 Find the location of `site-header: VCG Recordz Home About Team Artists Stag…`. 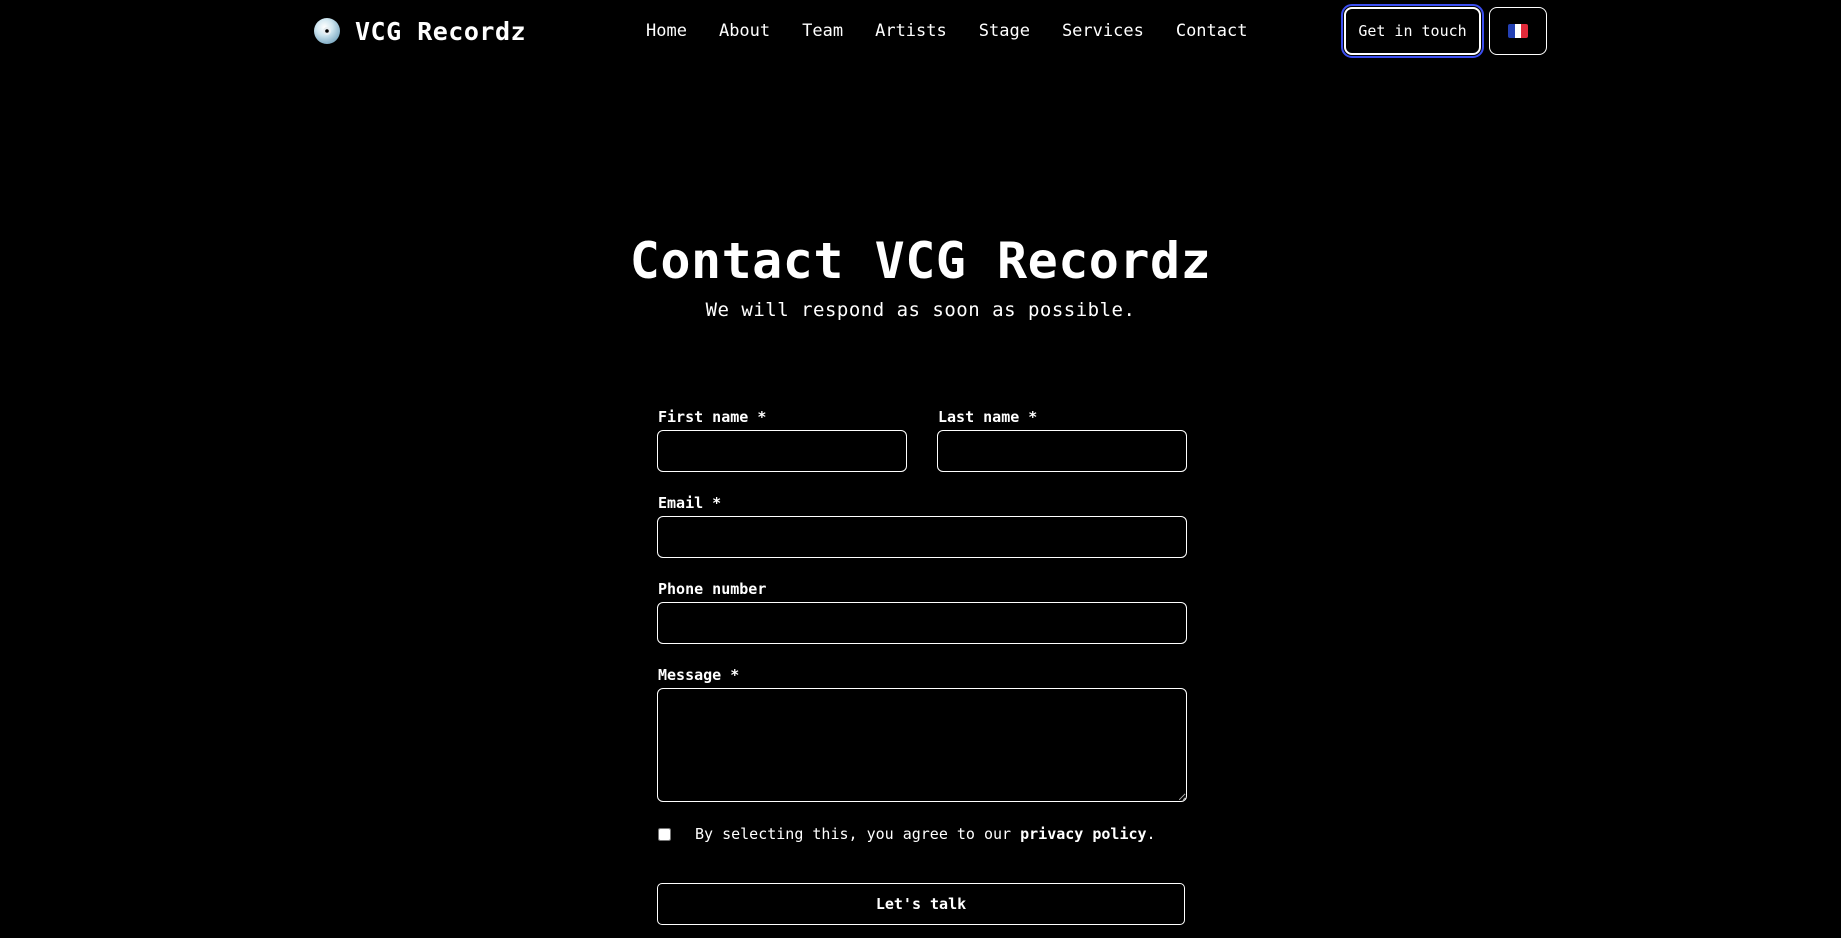

site-header: VCG Recordz Home About Team Artists Stag… is located at coordinates (920, 31).